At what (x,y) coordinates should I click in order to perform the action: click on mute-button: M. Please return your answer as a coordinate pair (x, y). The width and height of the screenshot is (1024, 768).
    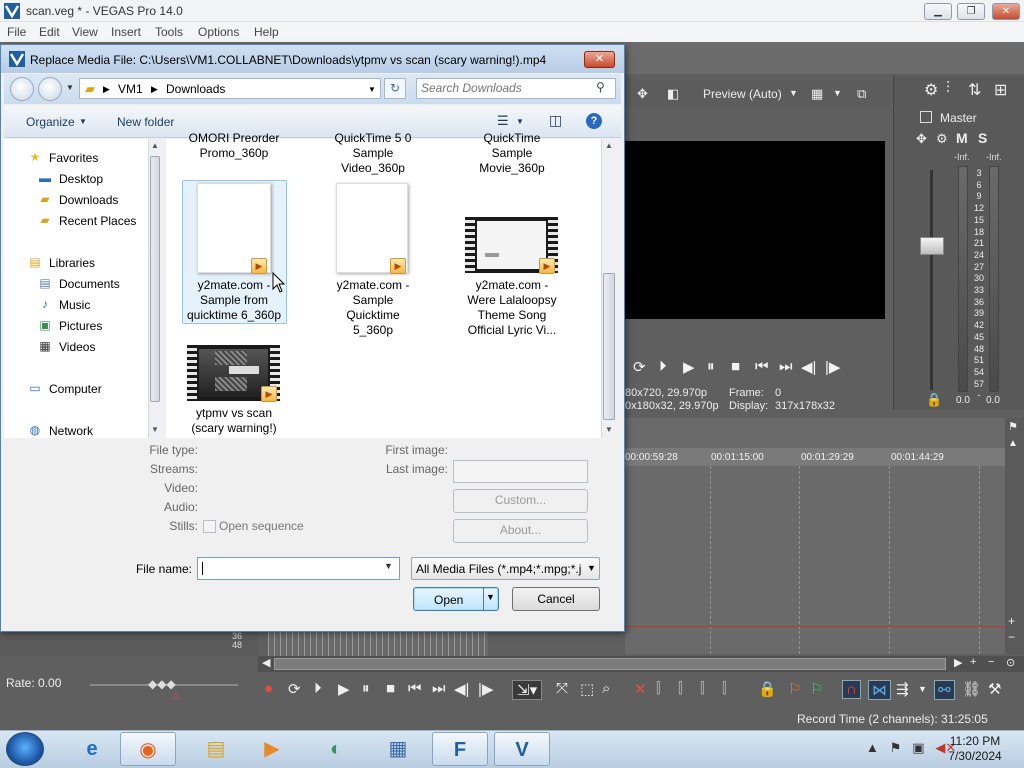
    Looking at the image, I should click on (962, 138).